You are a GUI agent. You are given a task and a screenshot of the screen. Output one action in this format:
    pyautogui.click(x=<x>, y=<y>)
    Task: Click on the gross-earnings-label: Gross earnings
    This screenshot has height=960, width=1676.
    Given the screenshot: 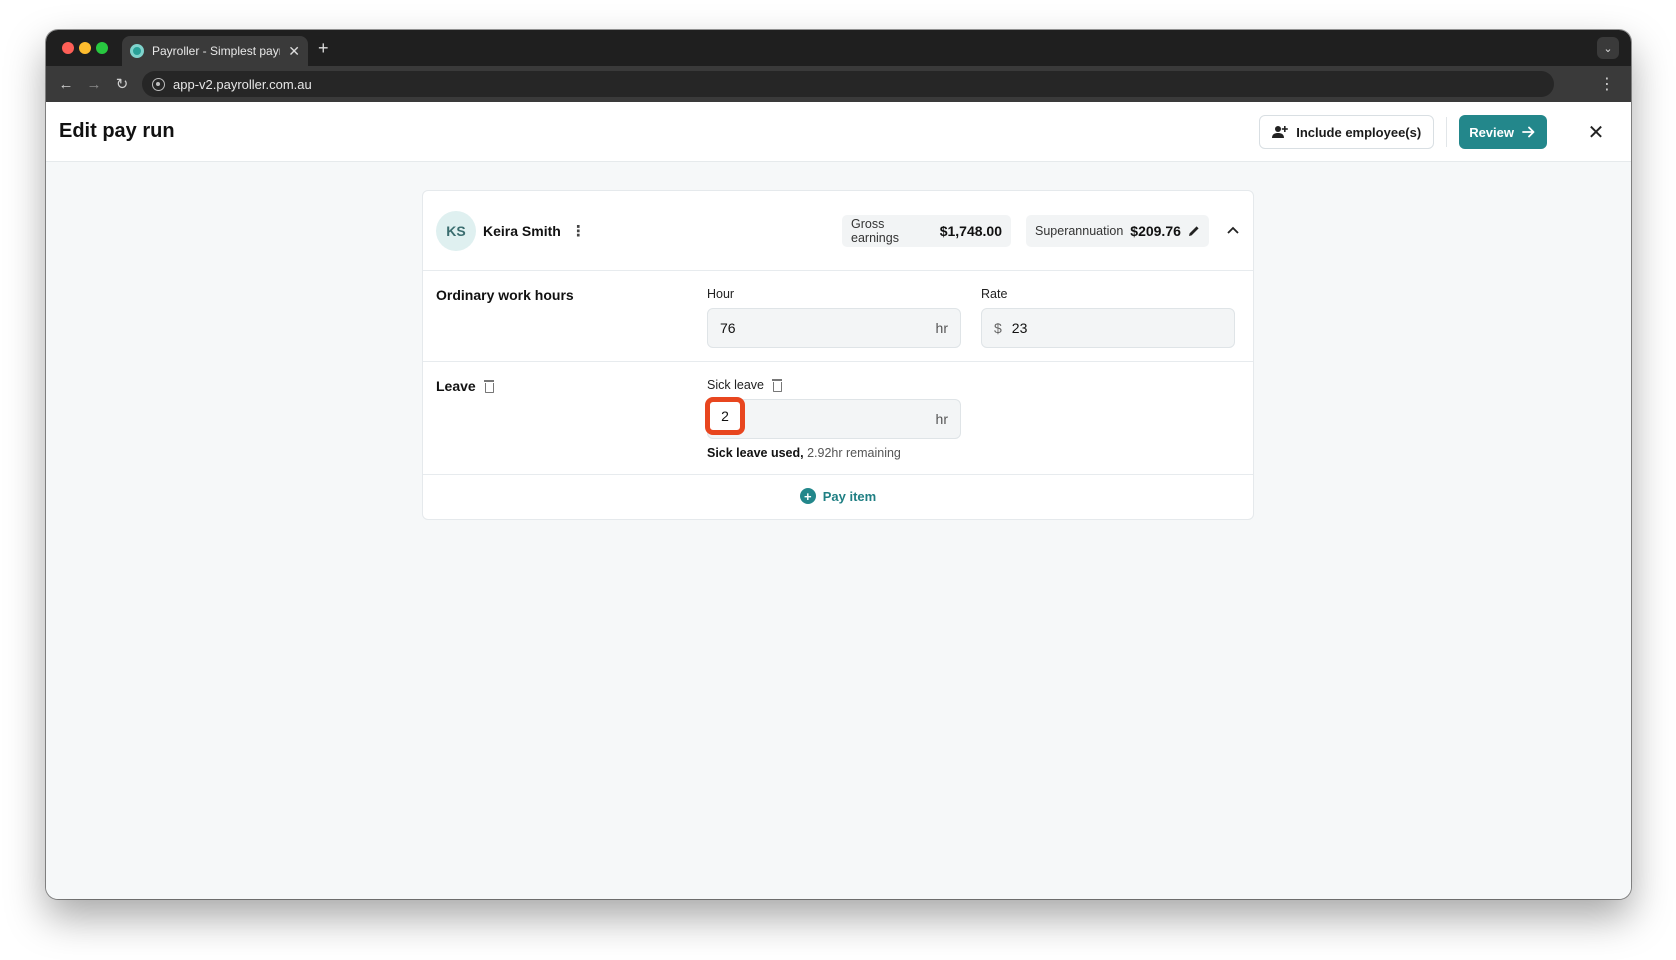 What is the action you would take?
    pyautogui.click(x=875, y=231)
    